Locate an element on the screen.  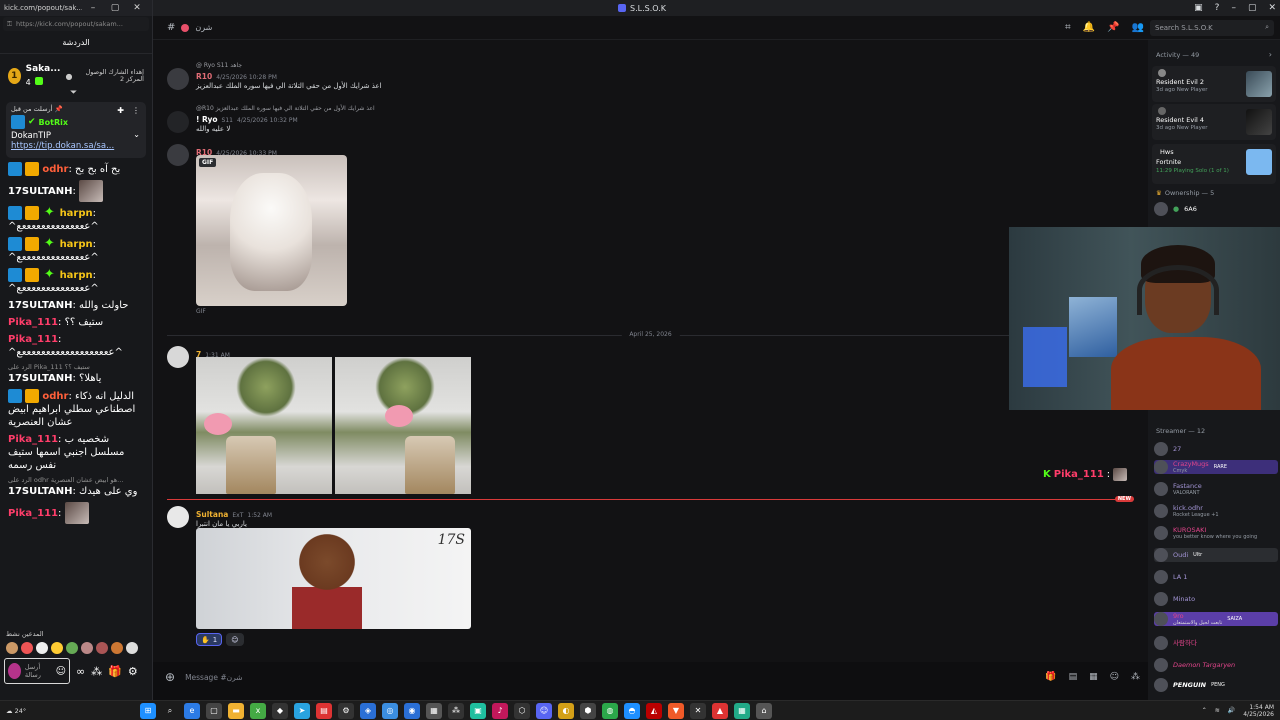
notification-bell-icon: 🔔 is located at coordinates (1089, 27).